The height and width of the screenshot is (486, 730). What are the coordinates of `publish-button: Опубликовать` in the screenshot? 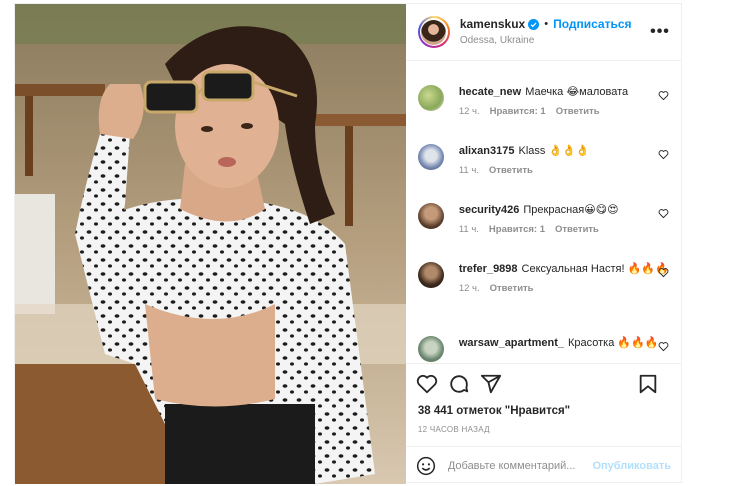 It's located at (631, 466).